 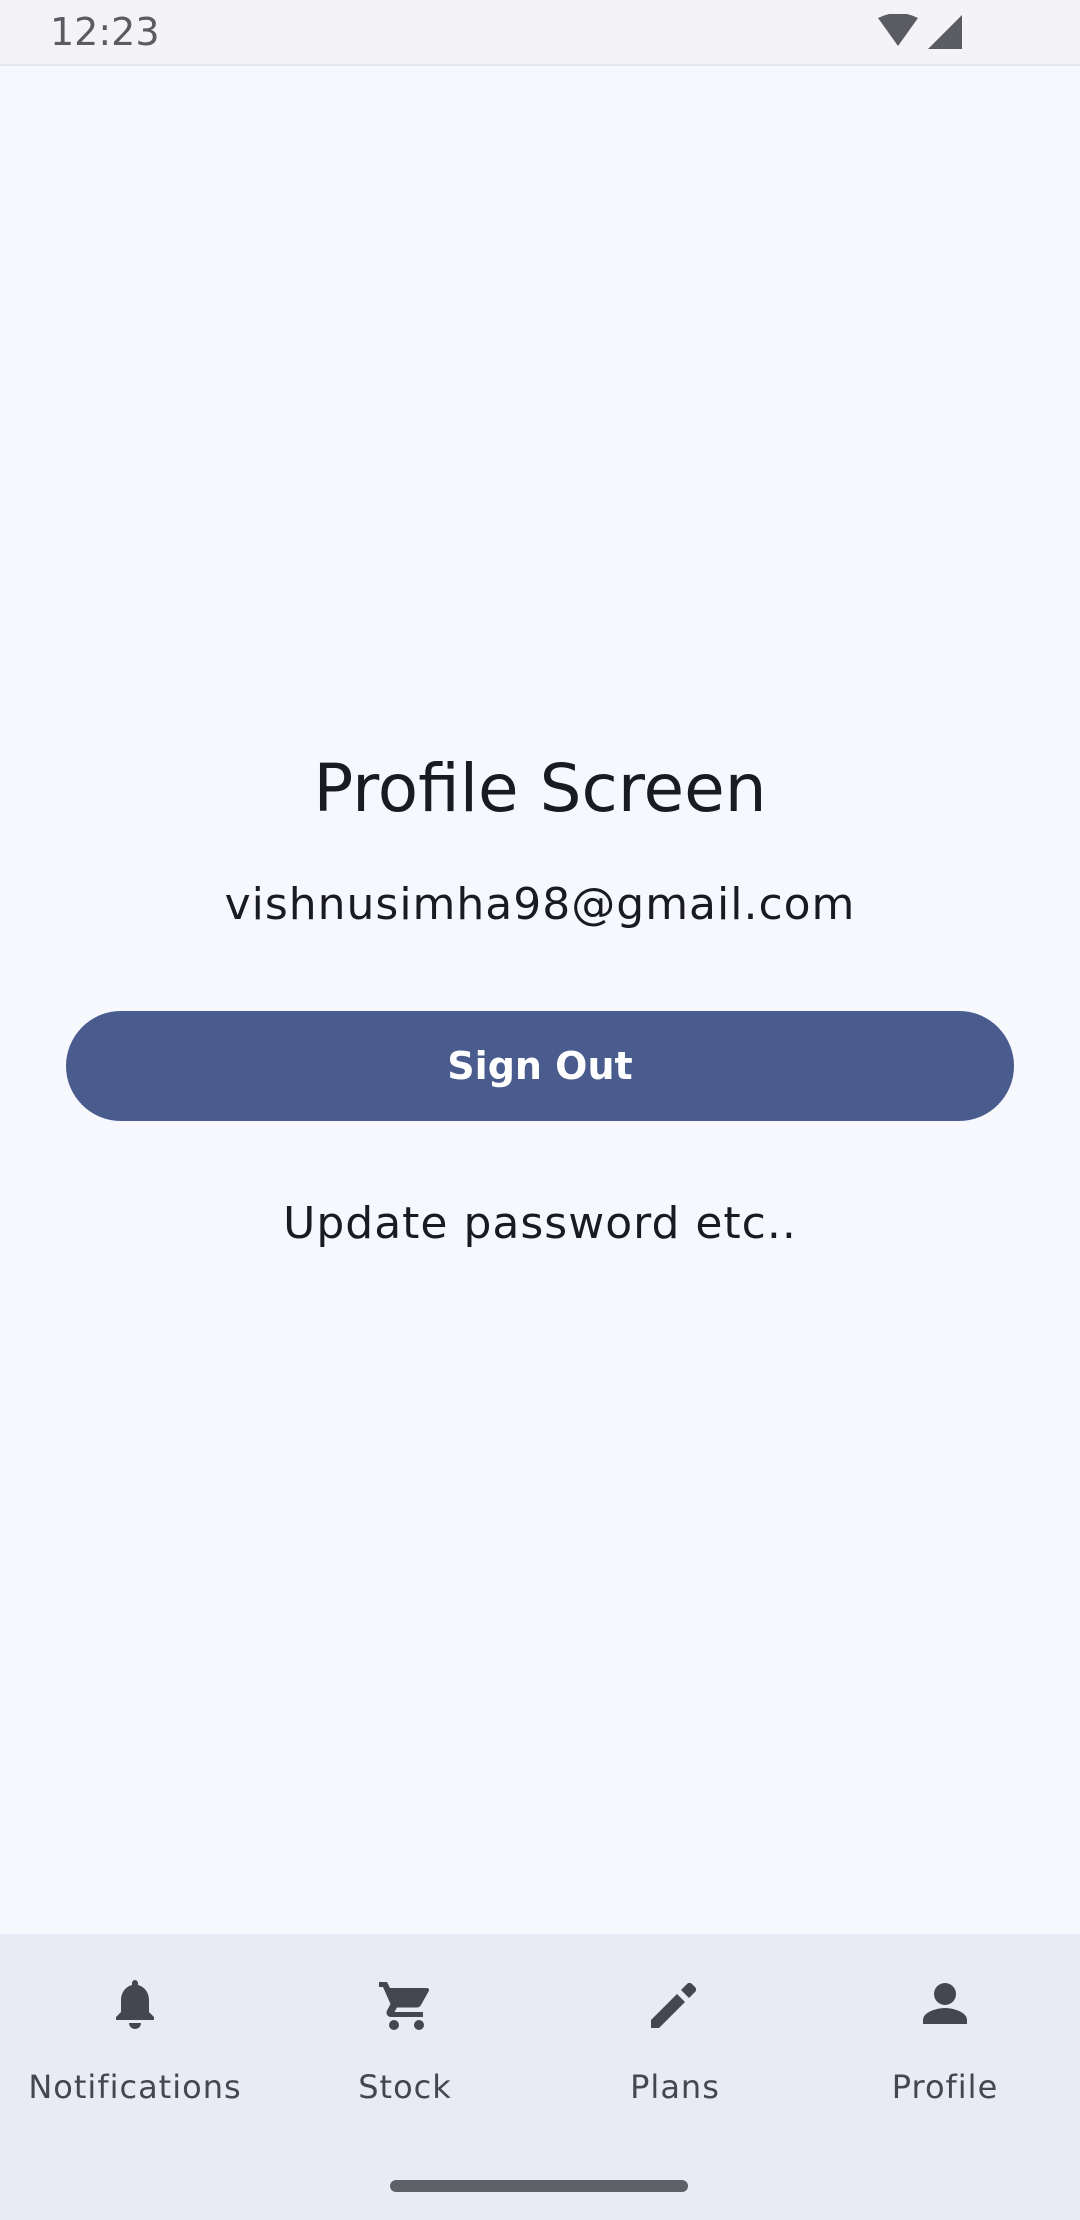 What do you see at coordinates (405, 2004) in the screenshot?
I see `cart-icon` at bounding box center [405, 2004].